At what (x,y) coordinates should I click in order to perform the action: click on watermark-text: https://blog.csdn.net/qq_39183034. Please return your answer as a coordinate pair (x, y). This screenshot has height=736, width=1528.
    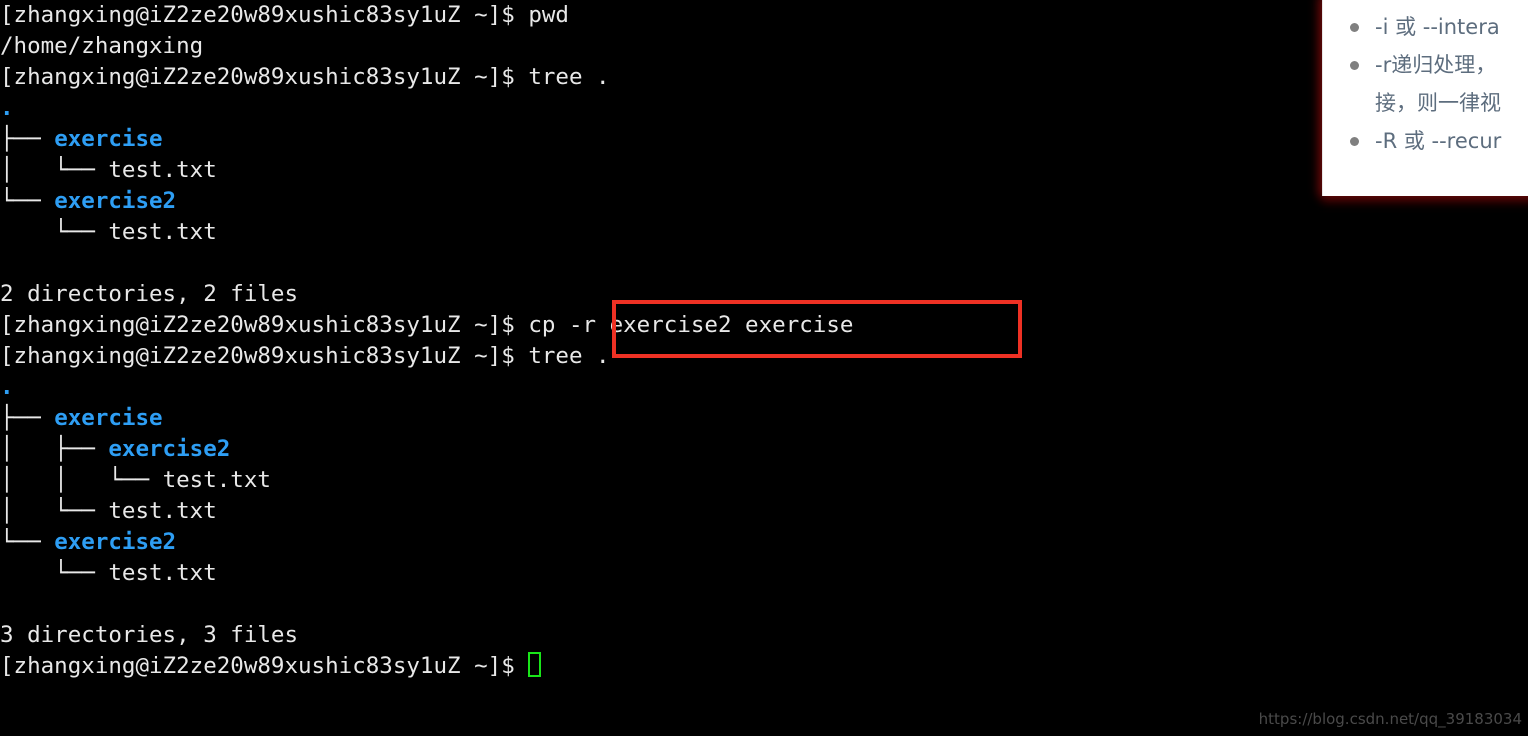
    Looking at the image, I should click on (1390, 719).